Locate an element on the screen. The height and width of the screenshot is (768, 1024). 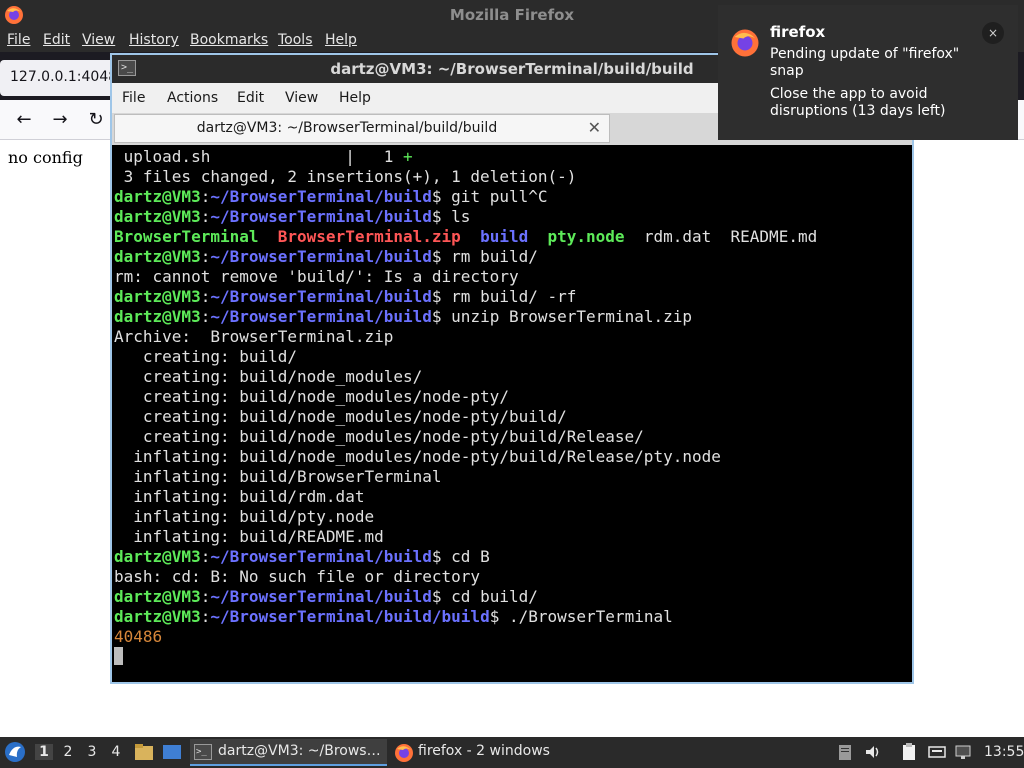
terminal-text-segment: upload.sh | 1 is located at coordinates (258, 156).